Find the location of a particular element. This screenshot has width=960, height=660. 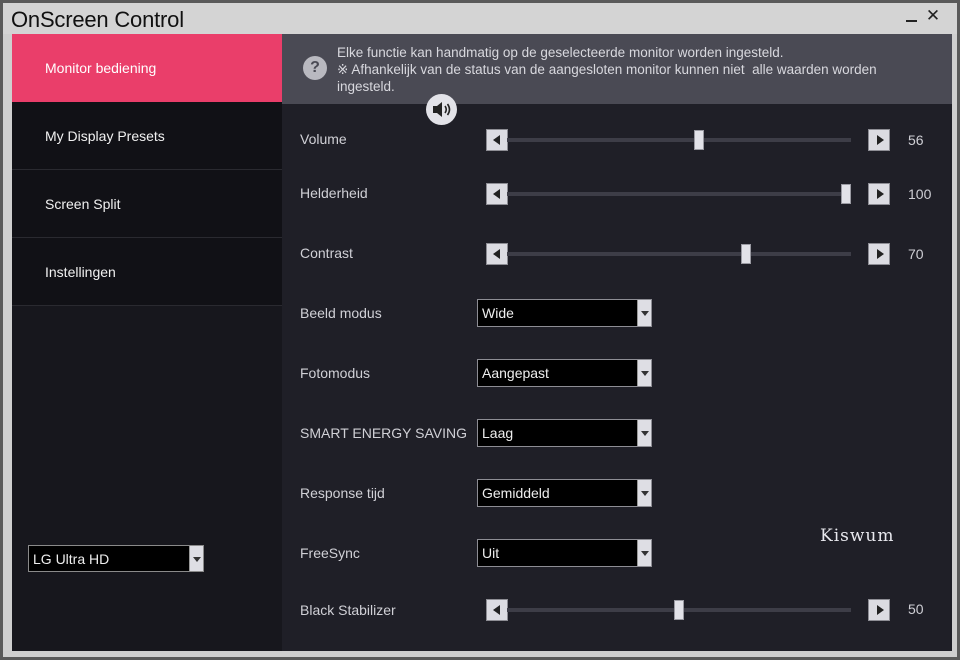

brightness-slider-thumb is located at coordinates (846, 194).